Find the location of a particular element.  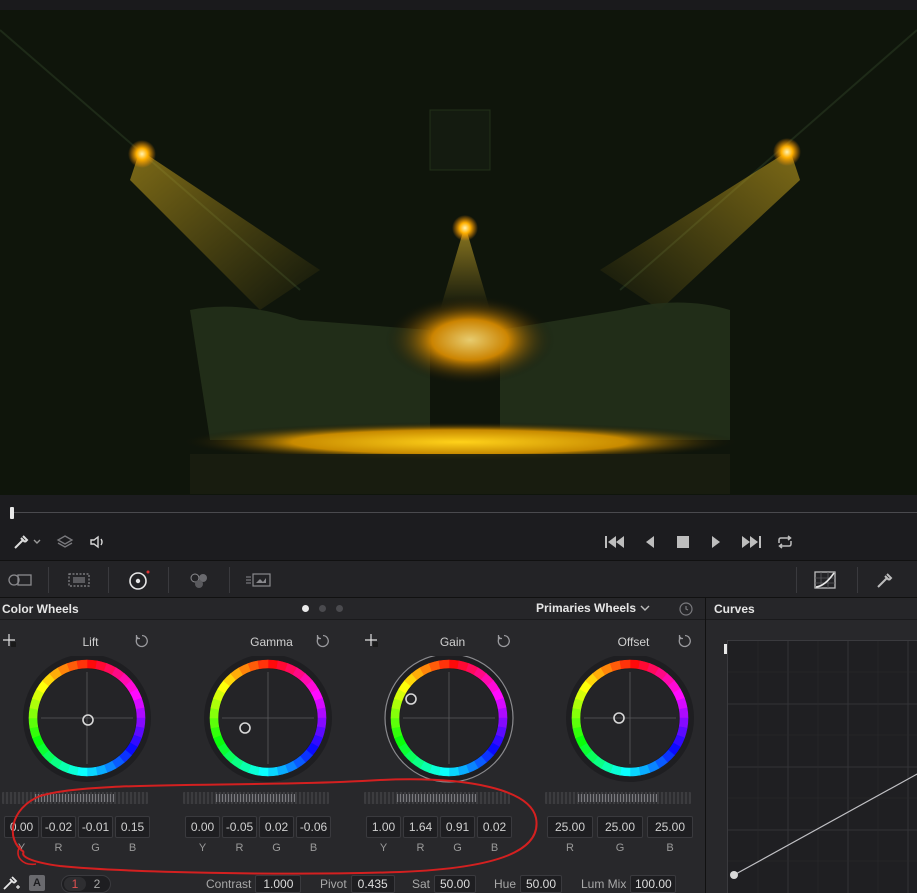

curves-title: Curves is located at coordinates (734, 609).